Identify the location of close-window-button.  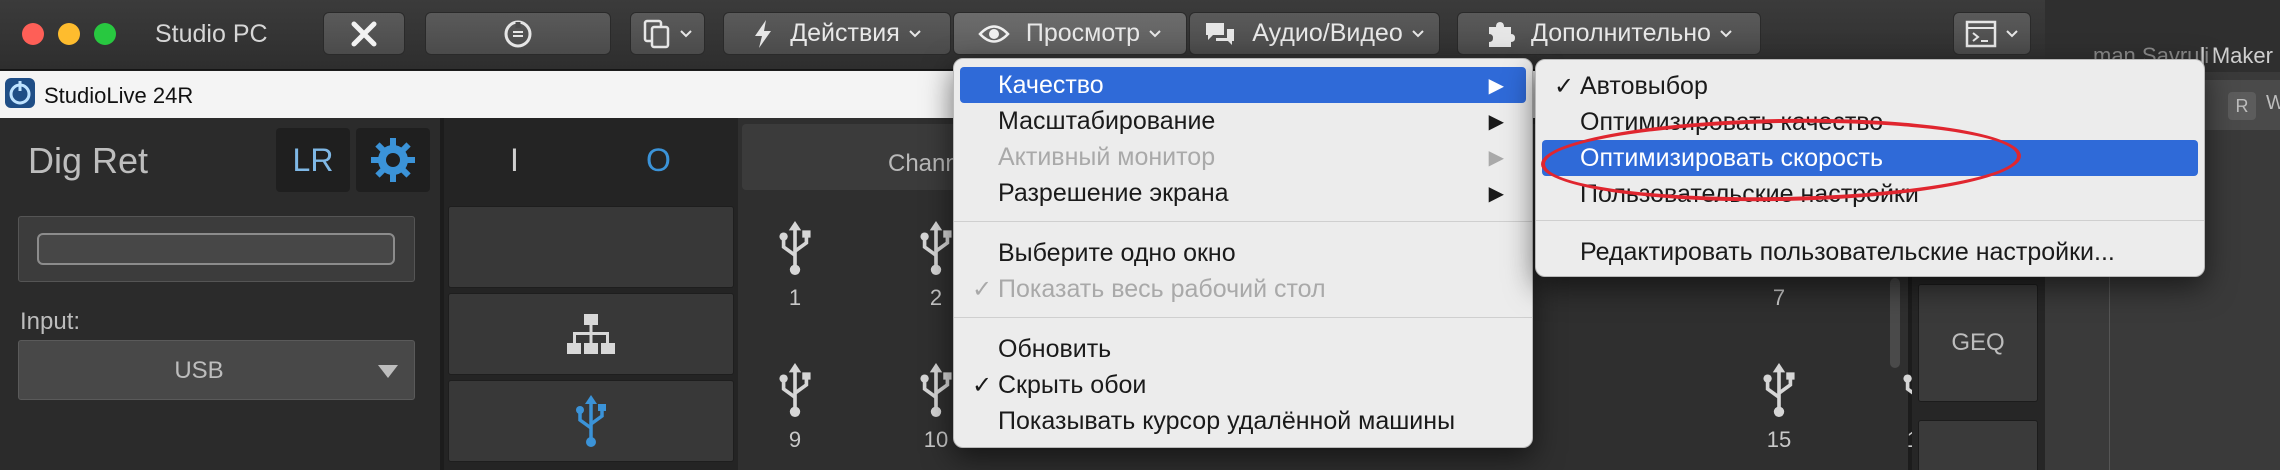
(33, 34).